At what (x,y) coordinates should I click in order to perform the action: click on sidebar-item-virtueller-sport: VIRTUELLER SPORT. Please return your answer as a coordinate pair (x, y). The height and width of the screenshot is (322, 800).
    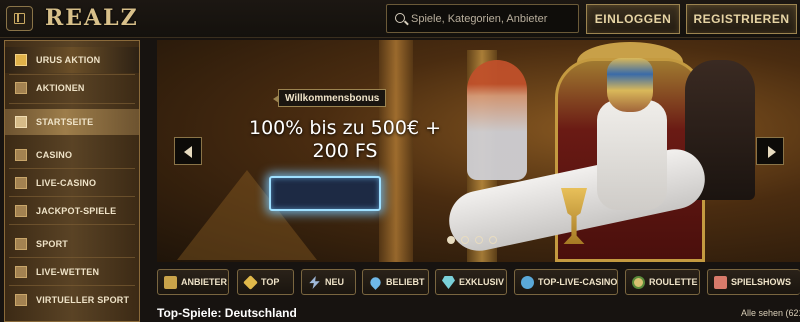
    Looking at the image, I should click on (72, 300).